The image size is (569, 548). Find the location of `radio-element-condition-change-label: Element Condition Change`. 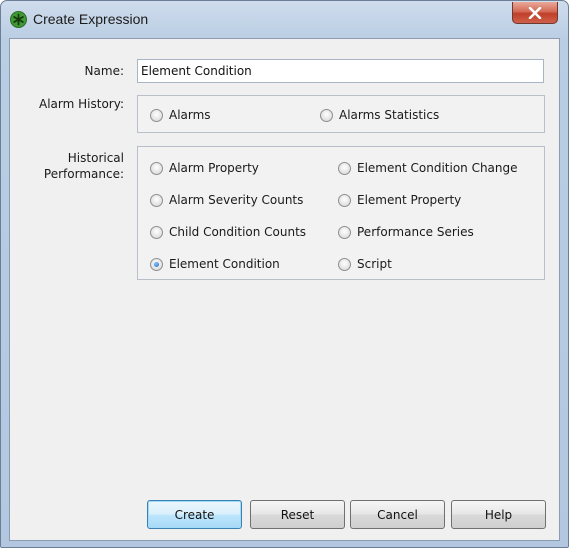

radio-element-condition-change-label: Element Condition Change is located at coordinates (437, 168).